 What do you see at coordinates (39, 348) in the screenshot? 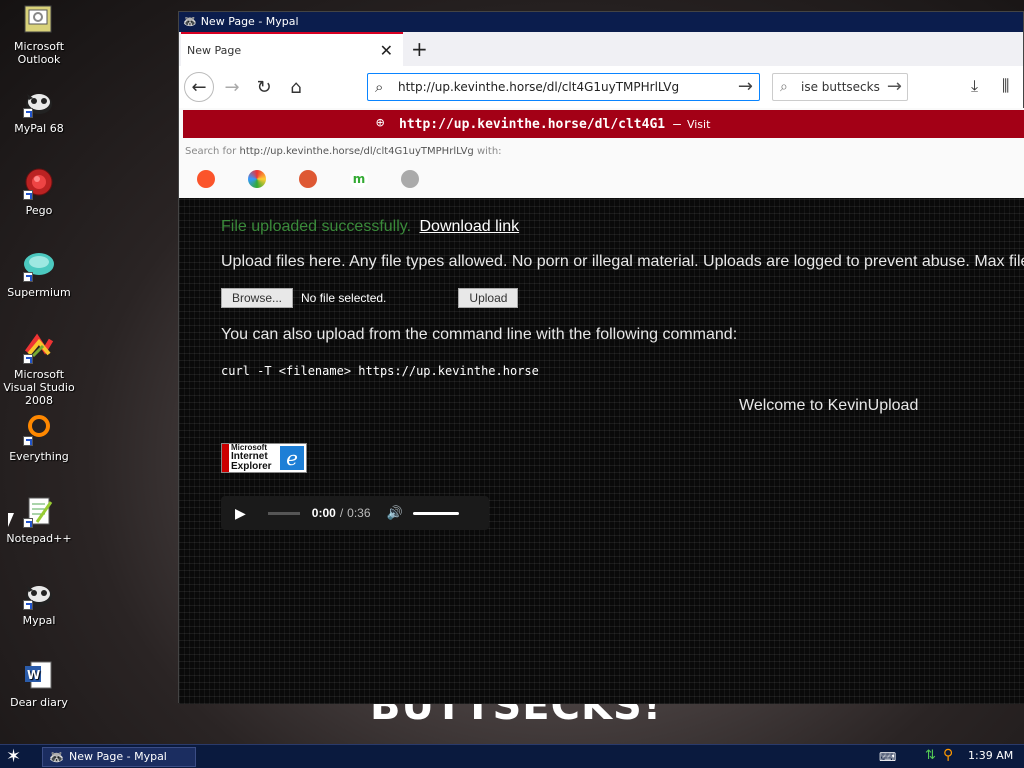
I see `visual-studio-icon` at bounding box center [39, 348].